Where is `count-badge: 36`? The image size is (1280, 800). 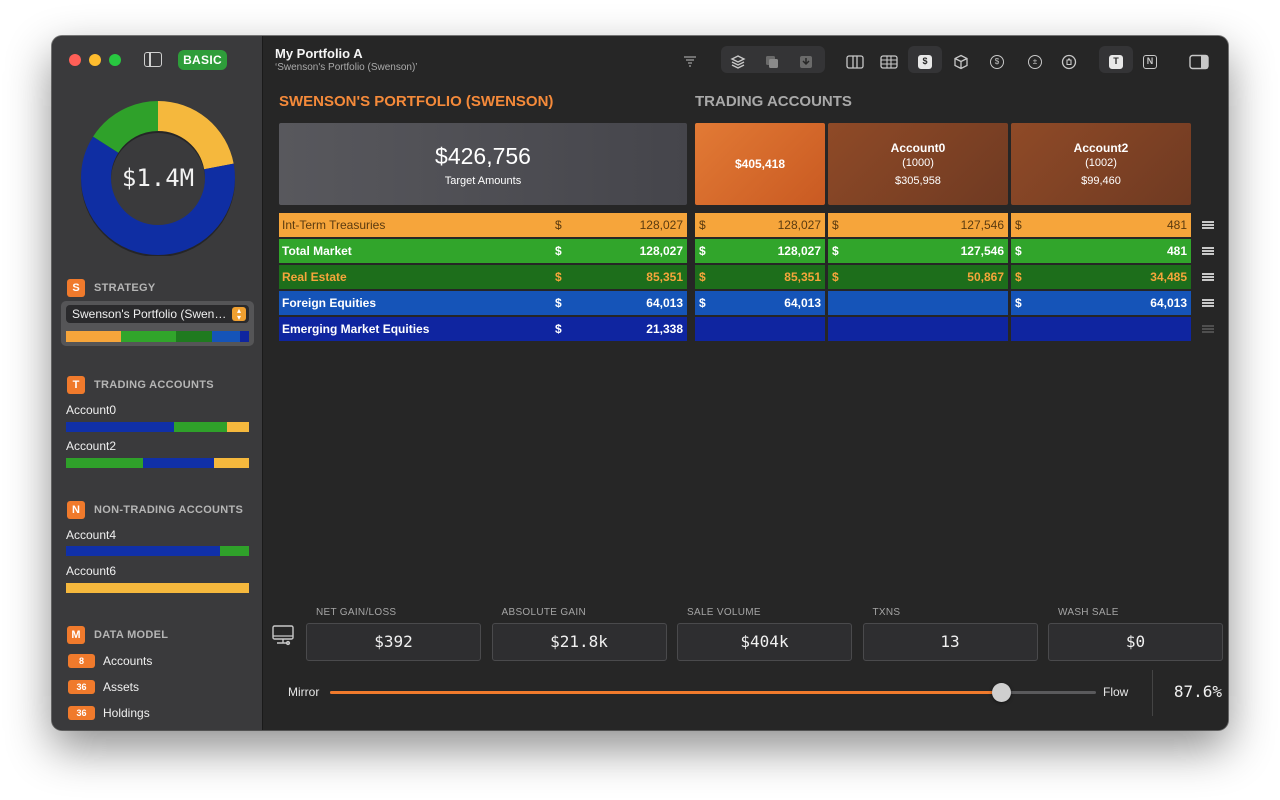 count-badge: 36 is located at coordinates (81, 713).